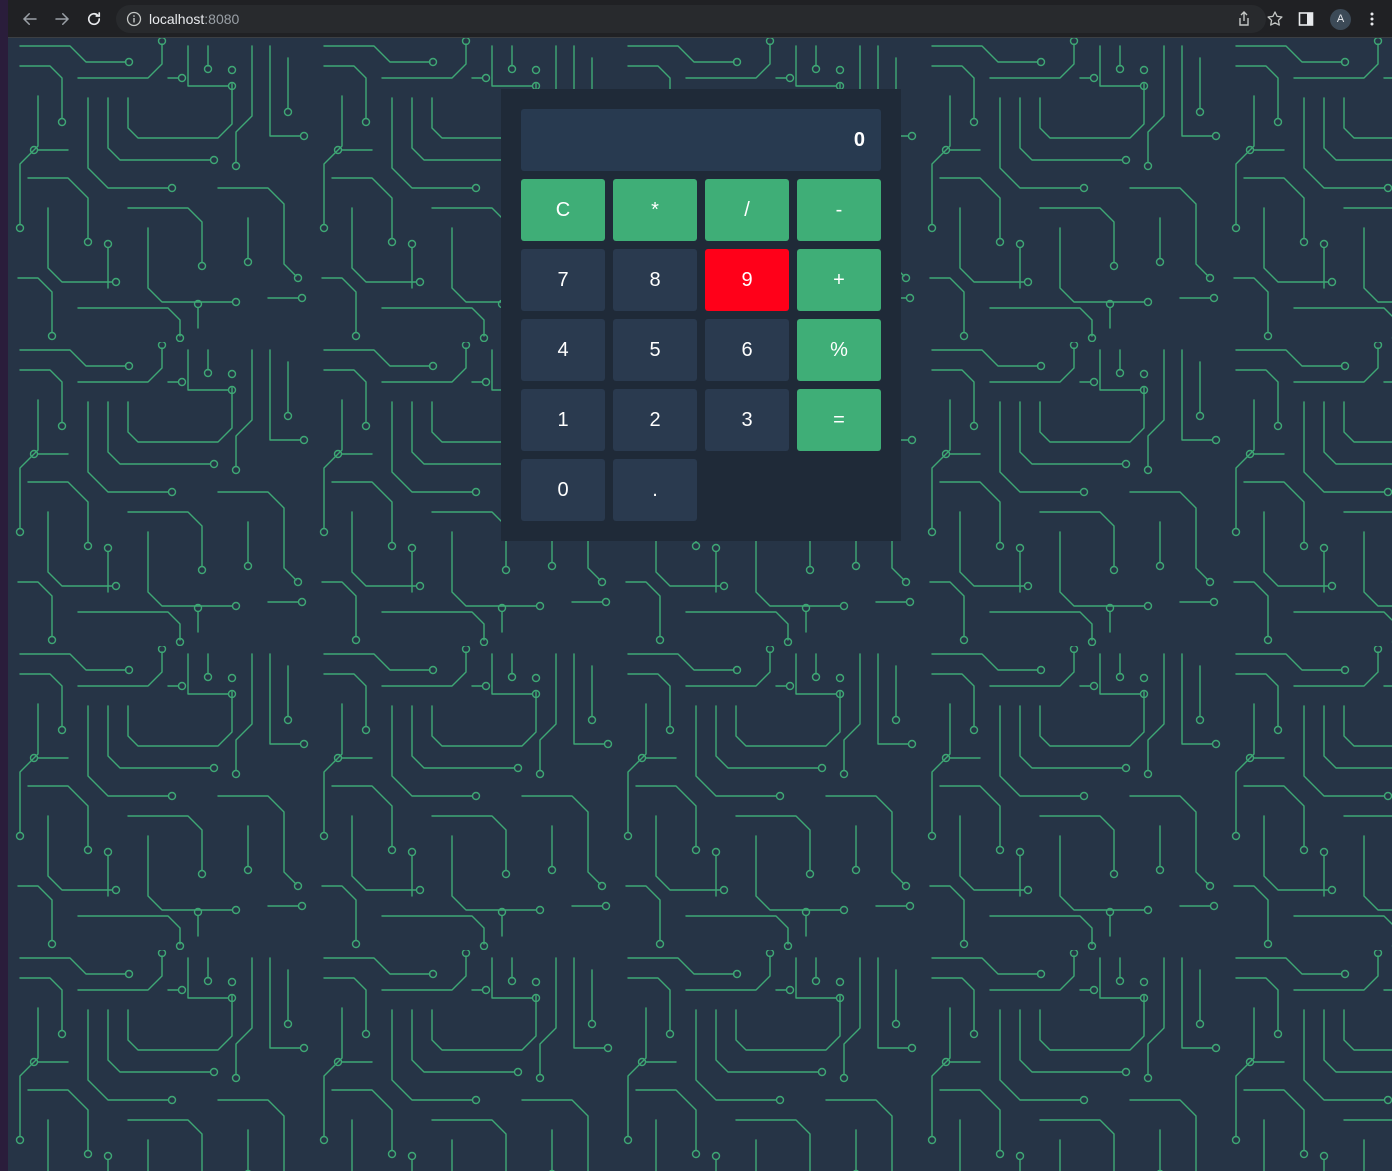 The height and width of the screenshot is (1171, 1392). I want to click on digit-5-button: 5, so click(655, 350).